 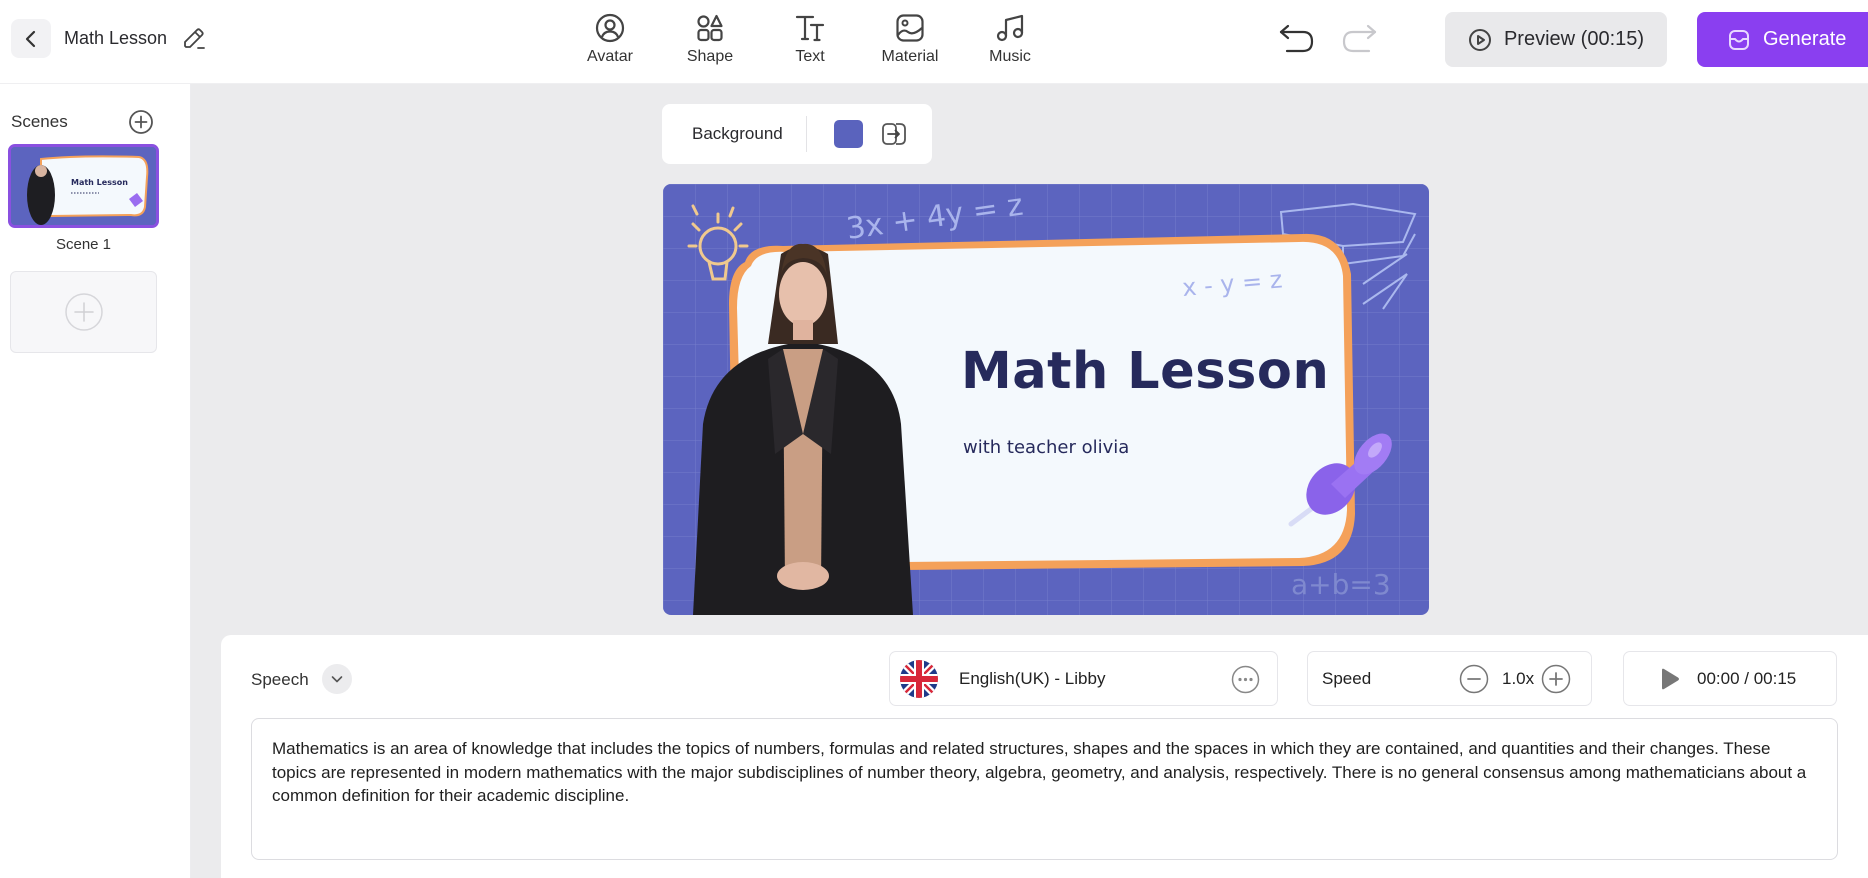 What do you see at coordinates (1297, 39) in the screenshot?
I see `undo-icon` at bounding box center [1297, 39].